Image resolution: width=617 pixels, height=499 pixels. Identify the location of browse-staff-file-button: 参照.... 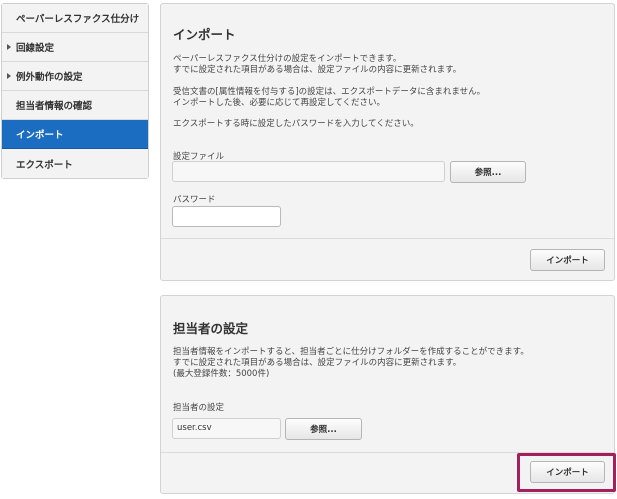
(323, 429).